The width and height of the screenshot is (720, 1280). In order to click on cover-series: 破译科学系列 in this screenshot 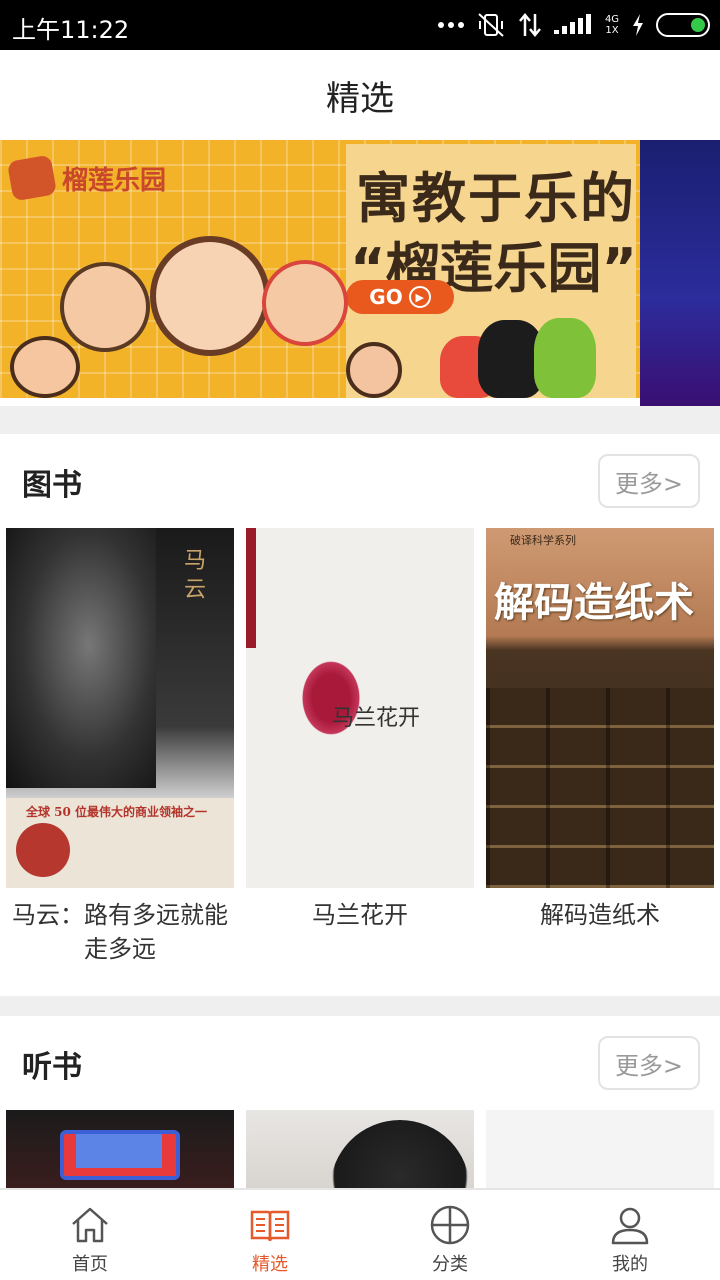, I will do `click(543, 540)`.